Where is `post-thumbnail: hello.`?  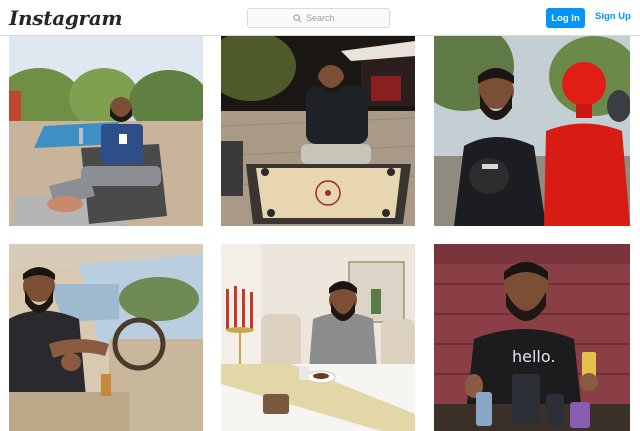 post-thumbnail: hello. is located at coordinates (532, 337).